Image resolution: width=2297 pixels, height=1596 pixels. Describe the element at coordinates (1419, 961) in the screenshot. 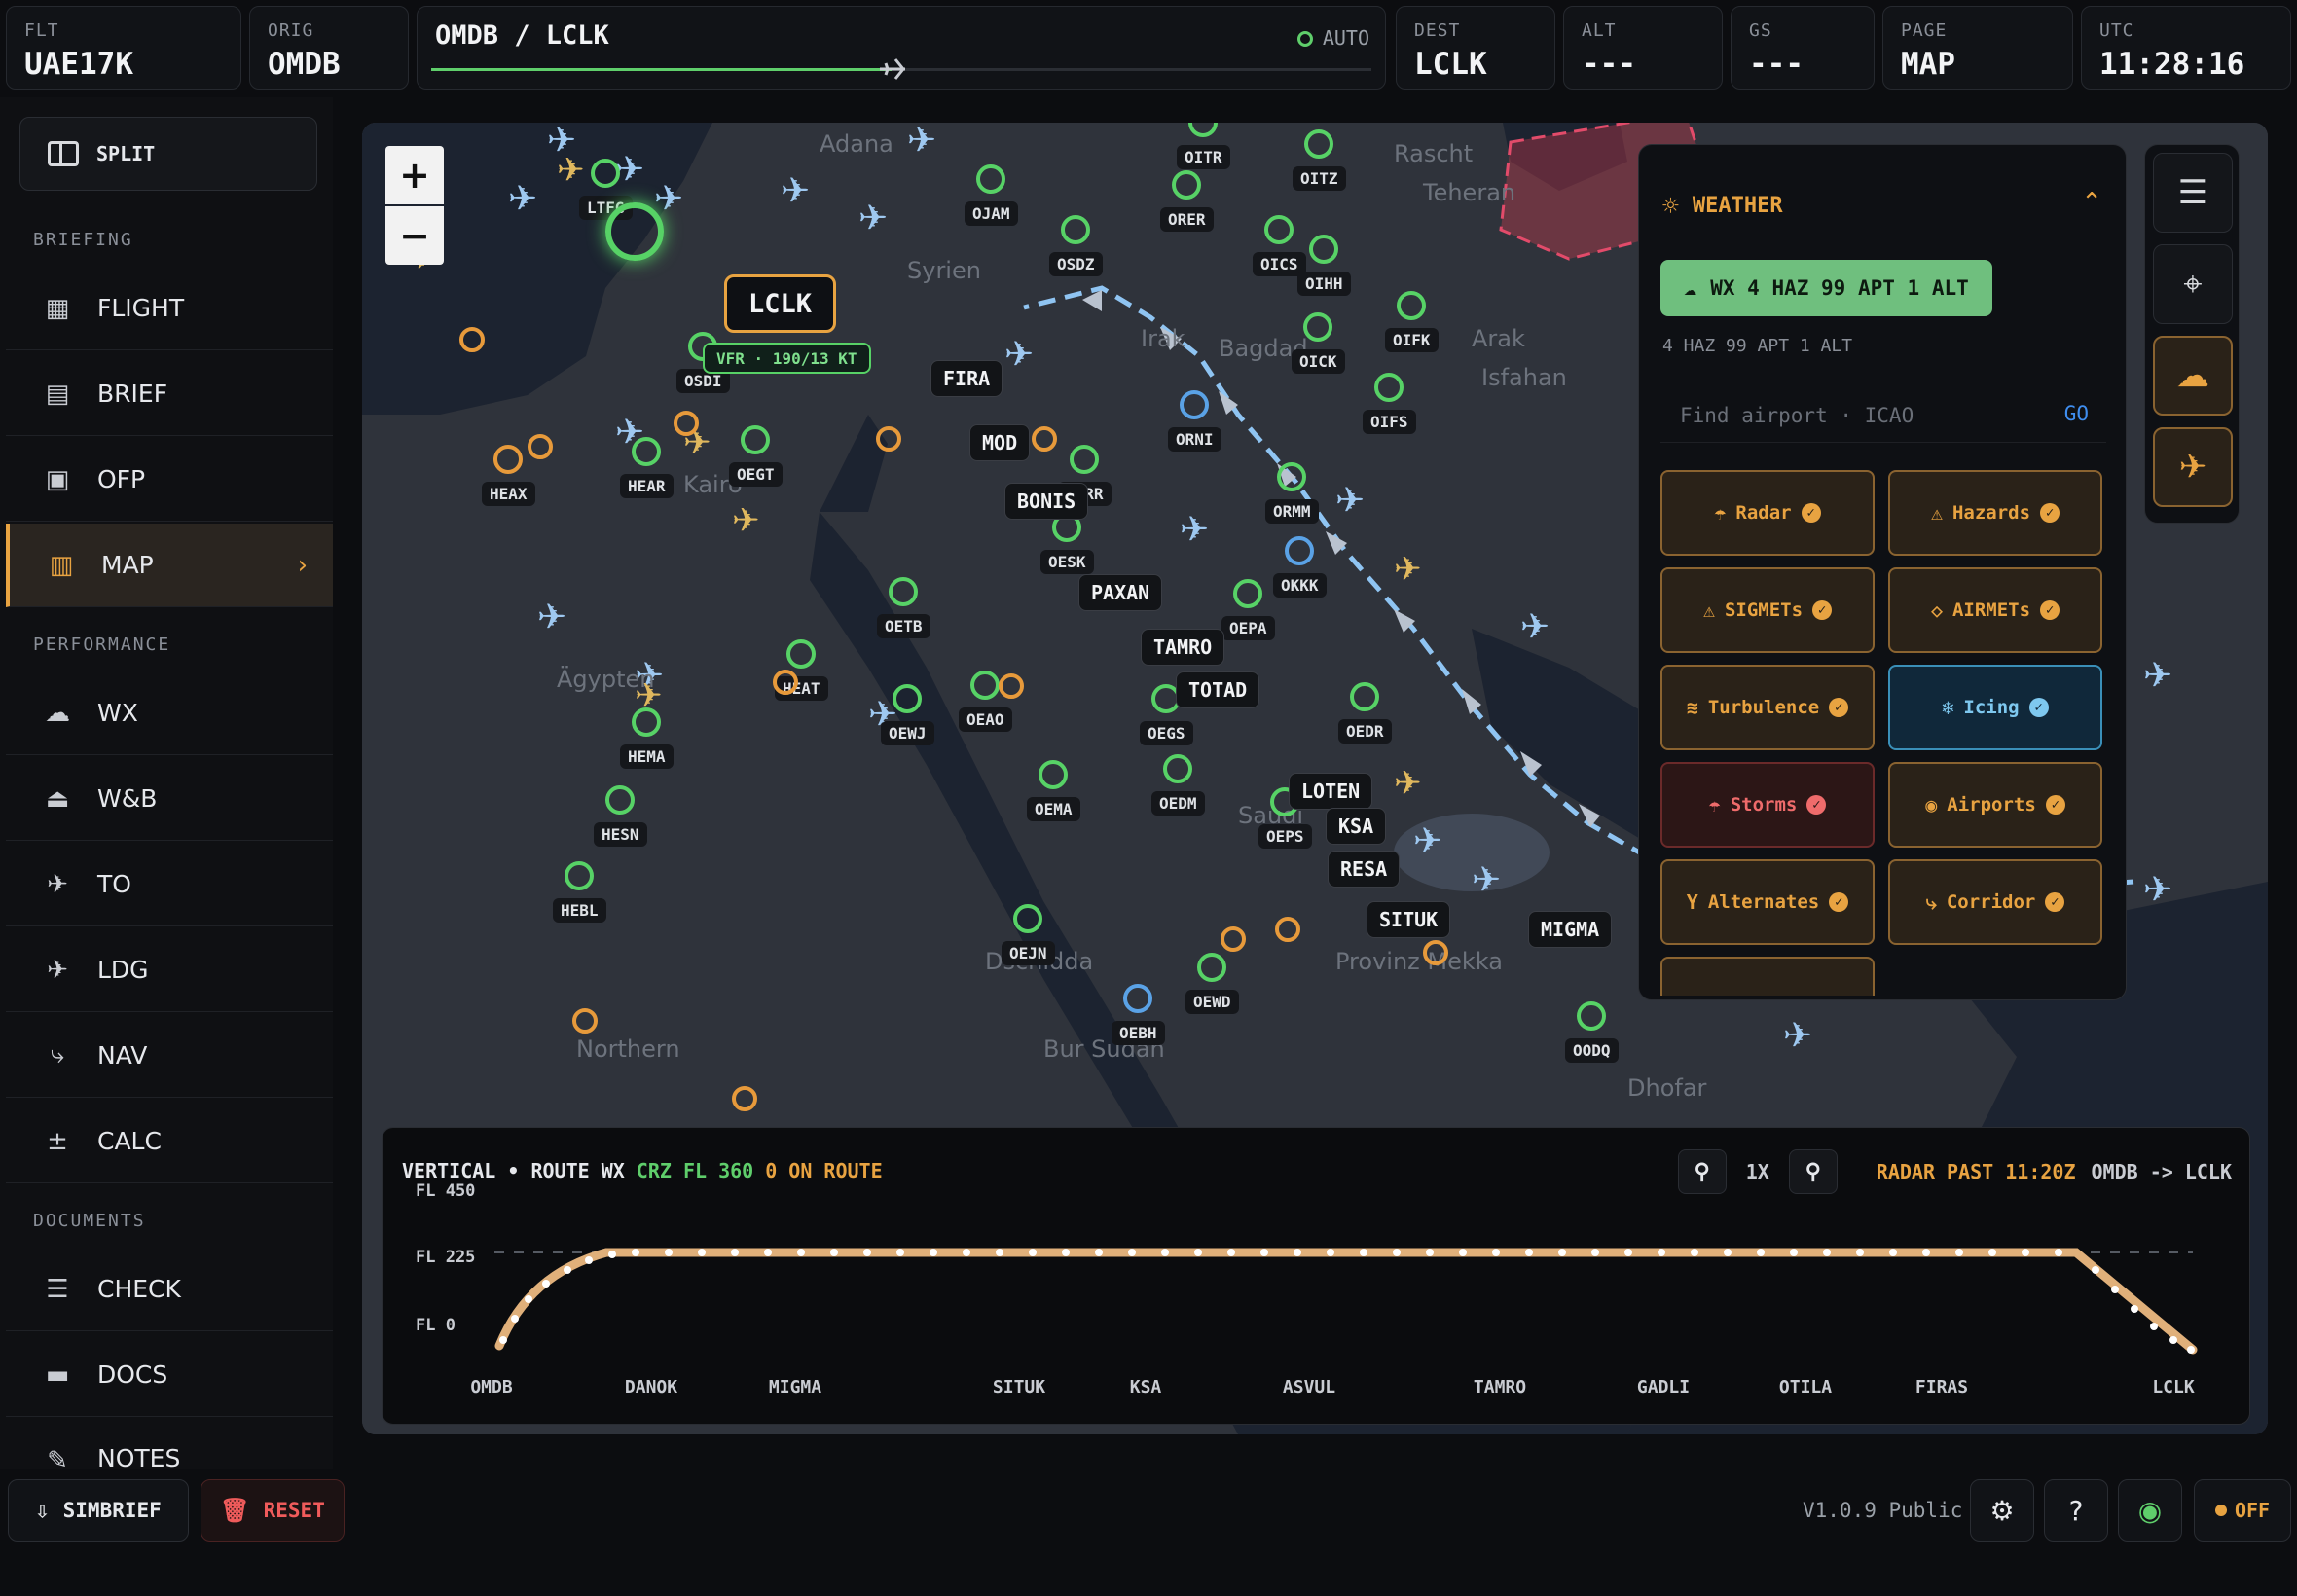

I see `svg-text: Provinz Mekka` at that location.